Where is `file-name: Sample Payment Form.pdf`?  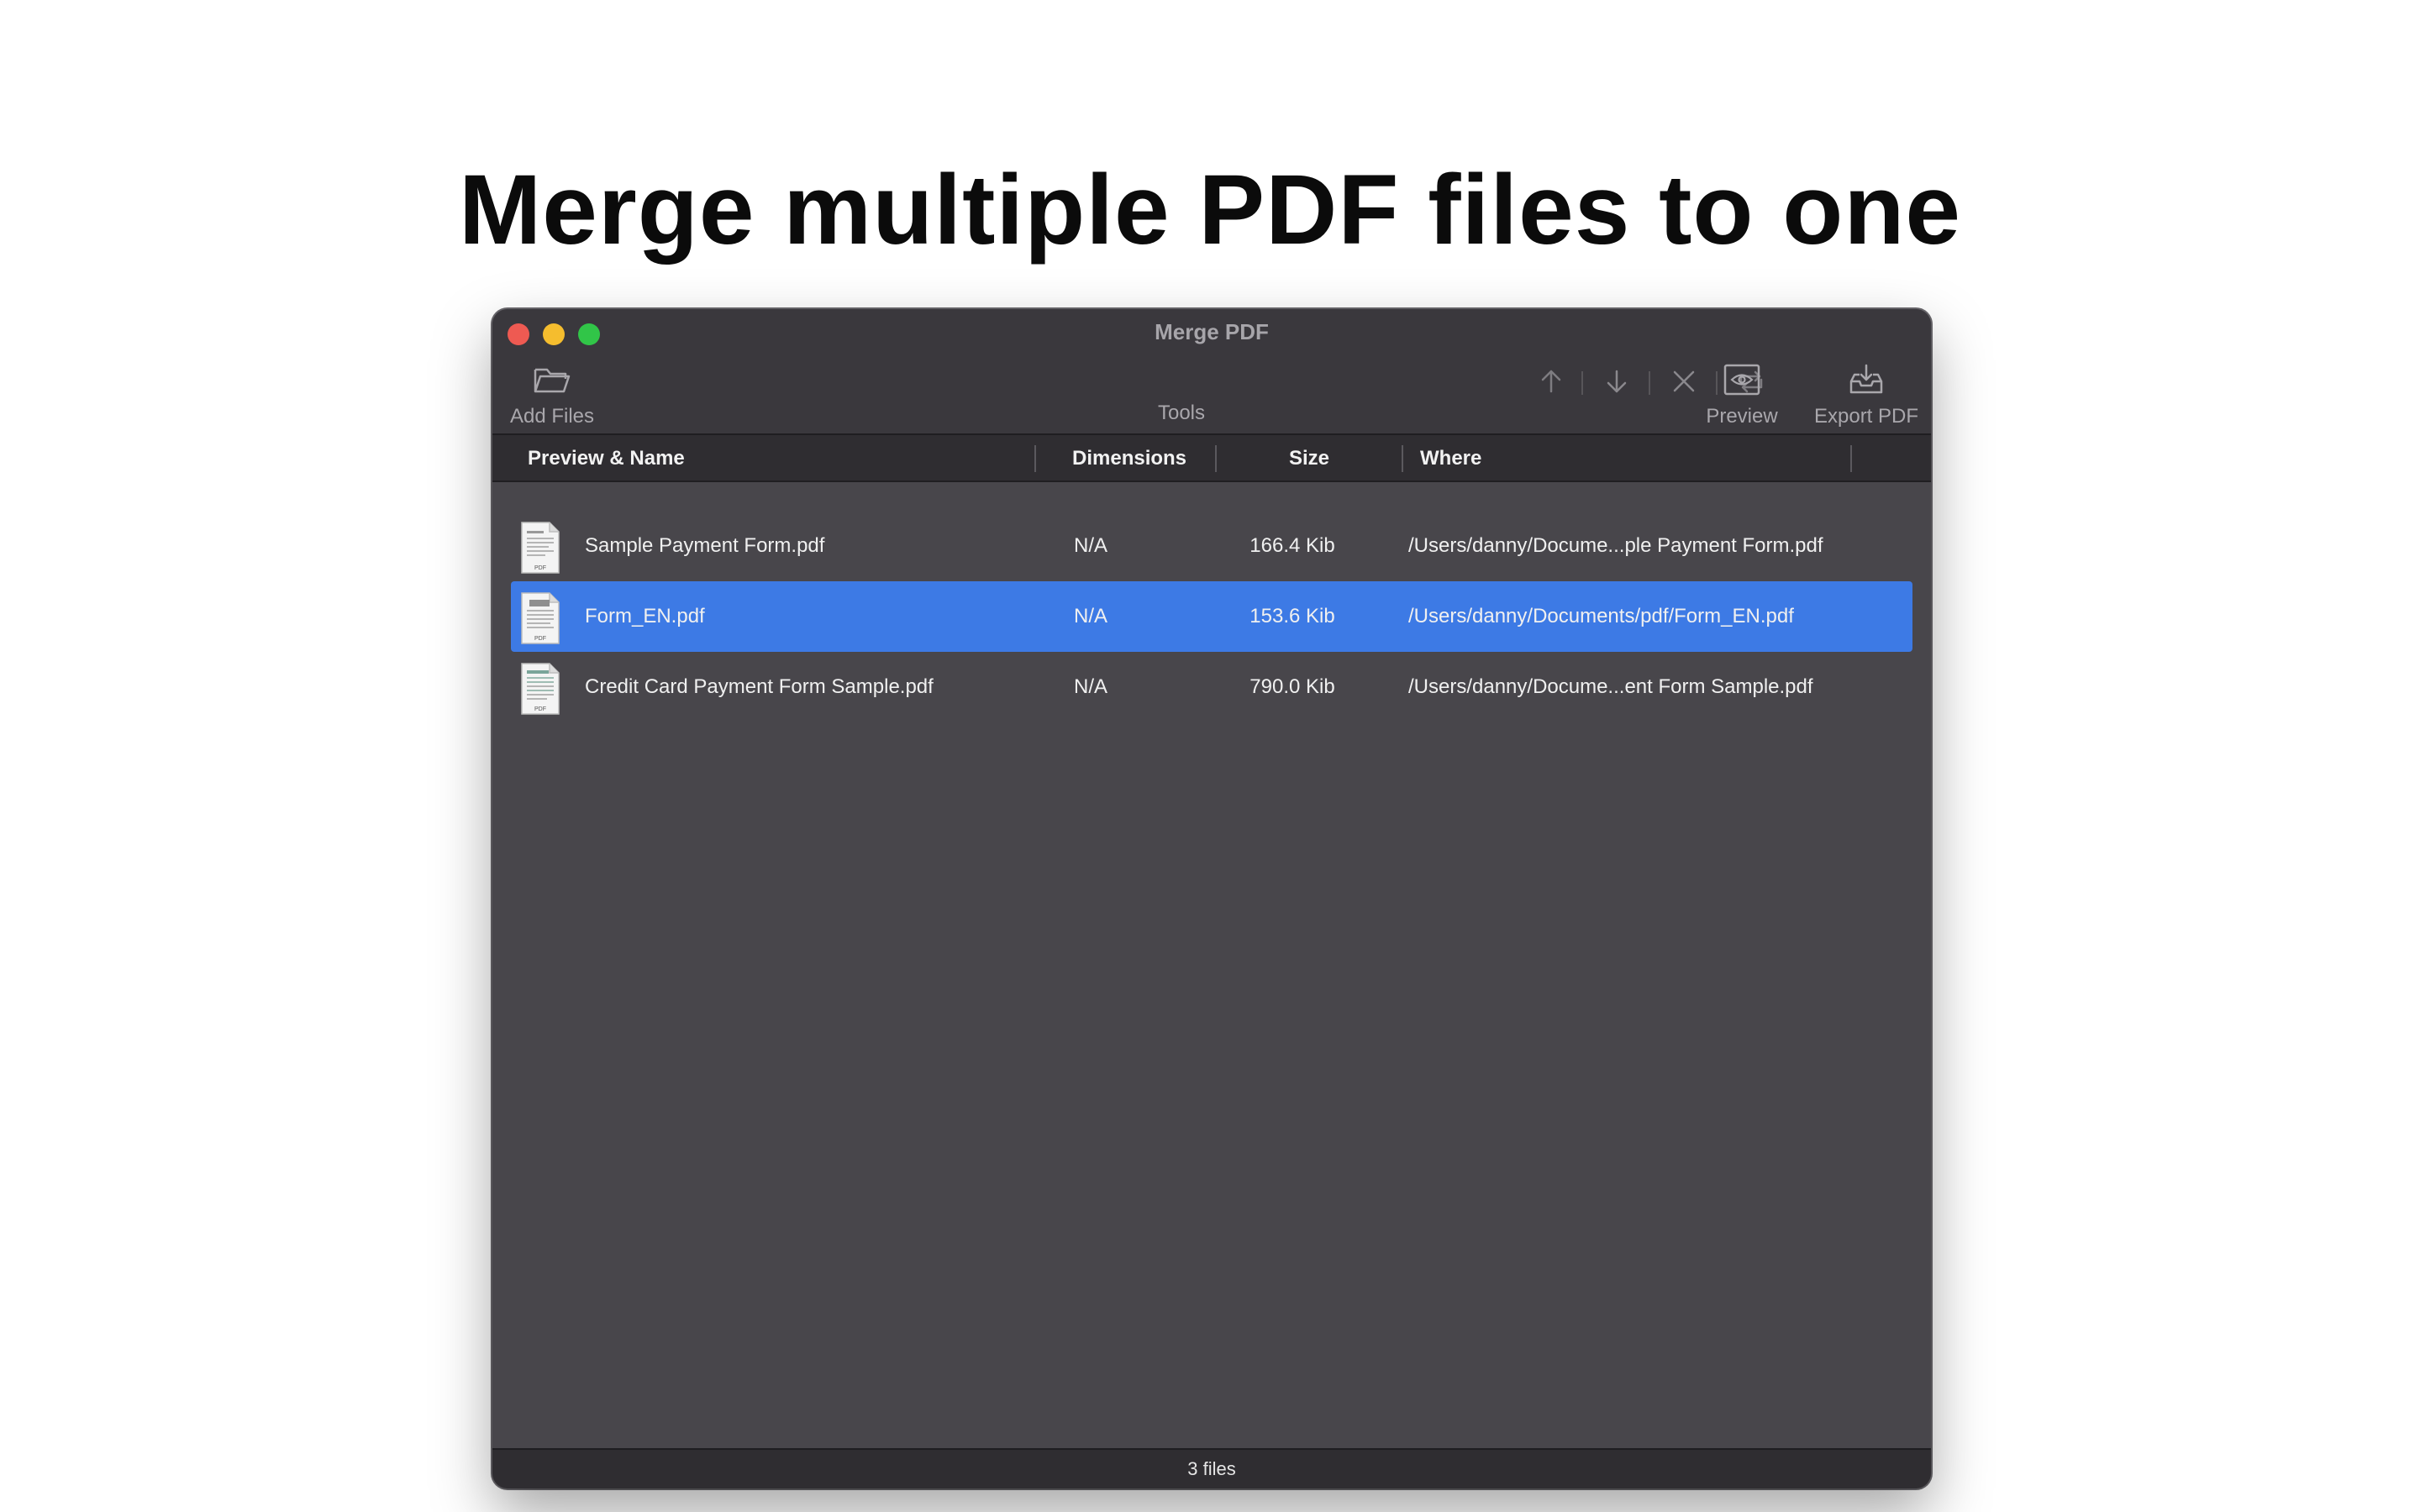
file-name: Sample Payment Form.pdf is located at coordinates (705, 545).